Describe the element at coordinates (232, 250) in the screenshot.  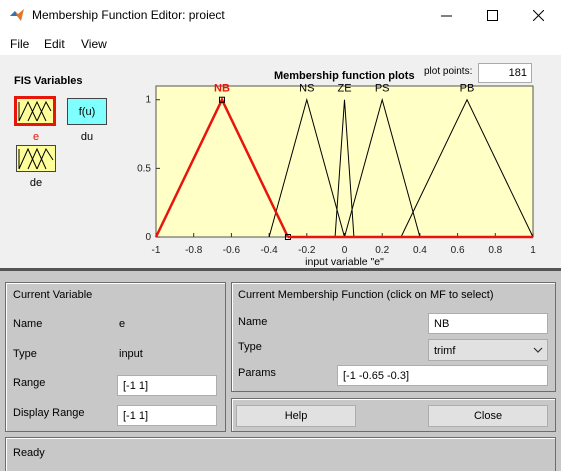
I see `x-tick-label: -0.6` at that location.